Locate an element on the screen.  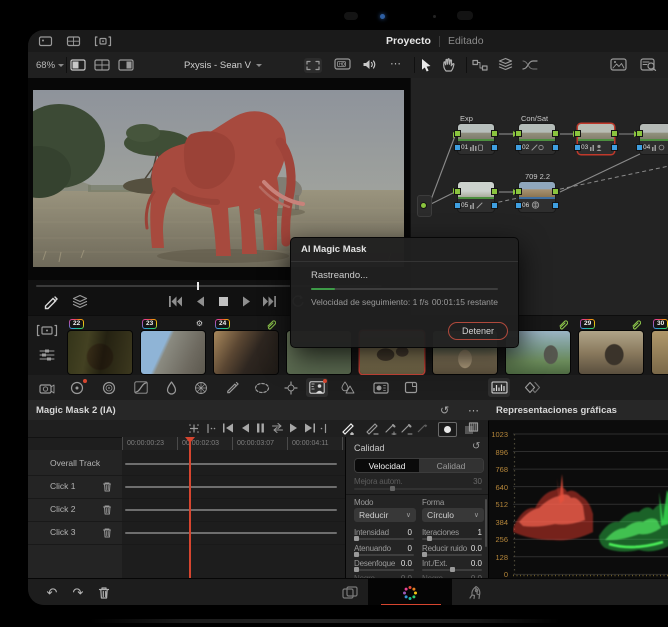
source-node is located at coordinates (424, 206).